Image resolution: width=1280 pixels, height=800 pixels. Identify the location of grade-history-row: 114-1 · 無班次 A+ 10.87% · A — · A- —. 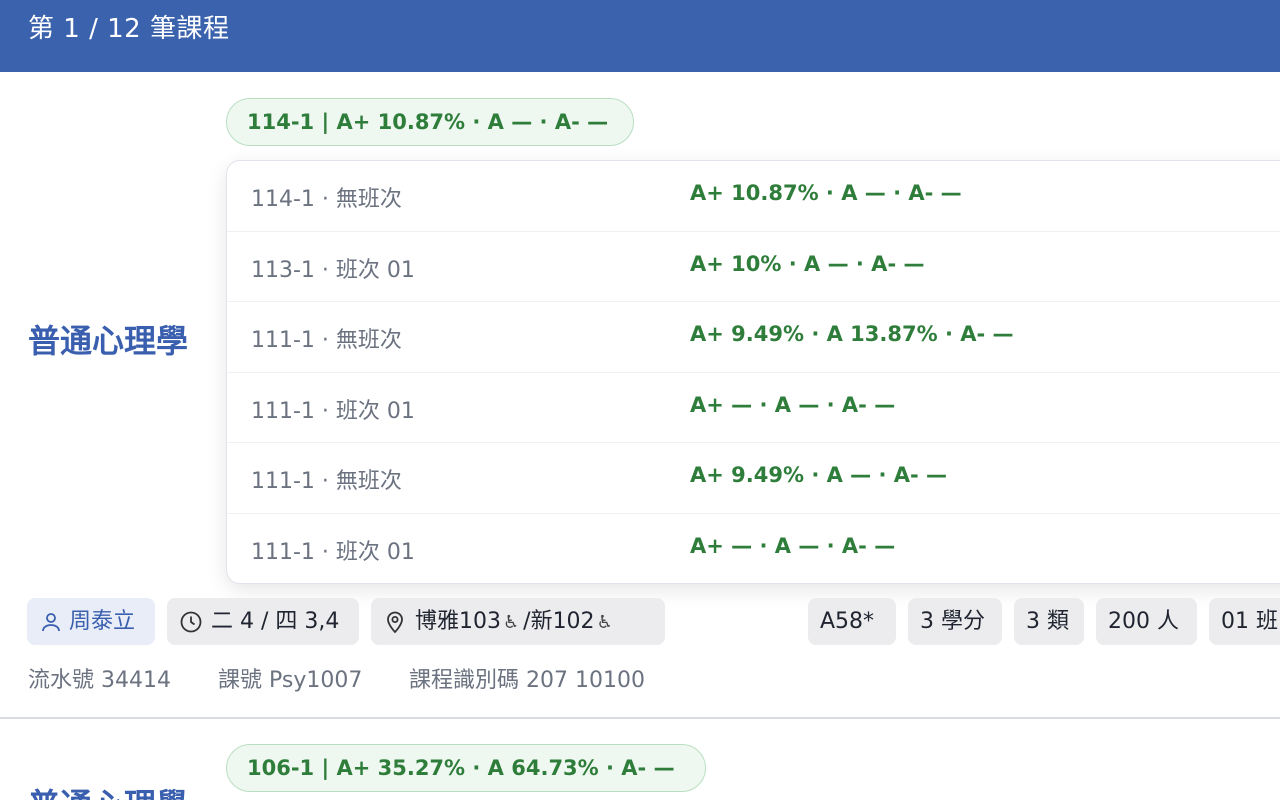
(753, 196).